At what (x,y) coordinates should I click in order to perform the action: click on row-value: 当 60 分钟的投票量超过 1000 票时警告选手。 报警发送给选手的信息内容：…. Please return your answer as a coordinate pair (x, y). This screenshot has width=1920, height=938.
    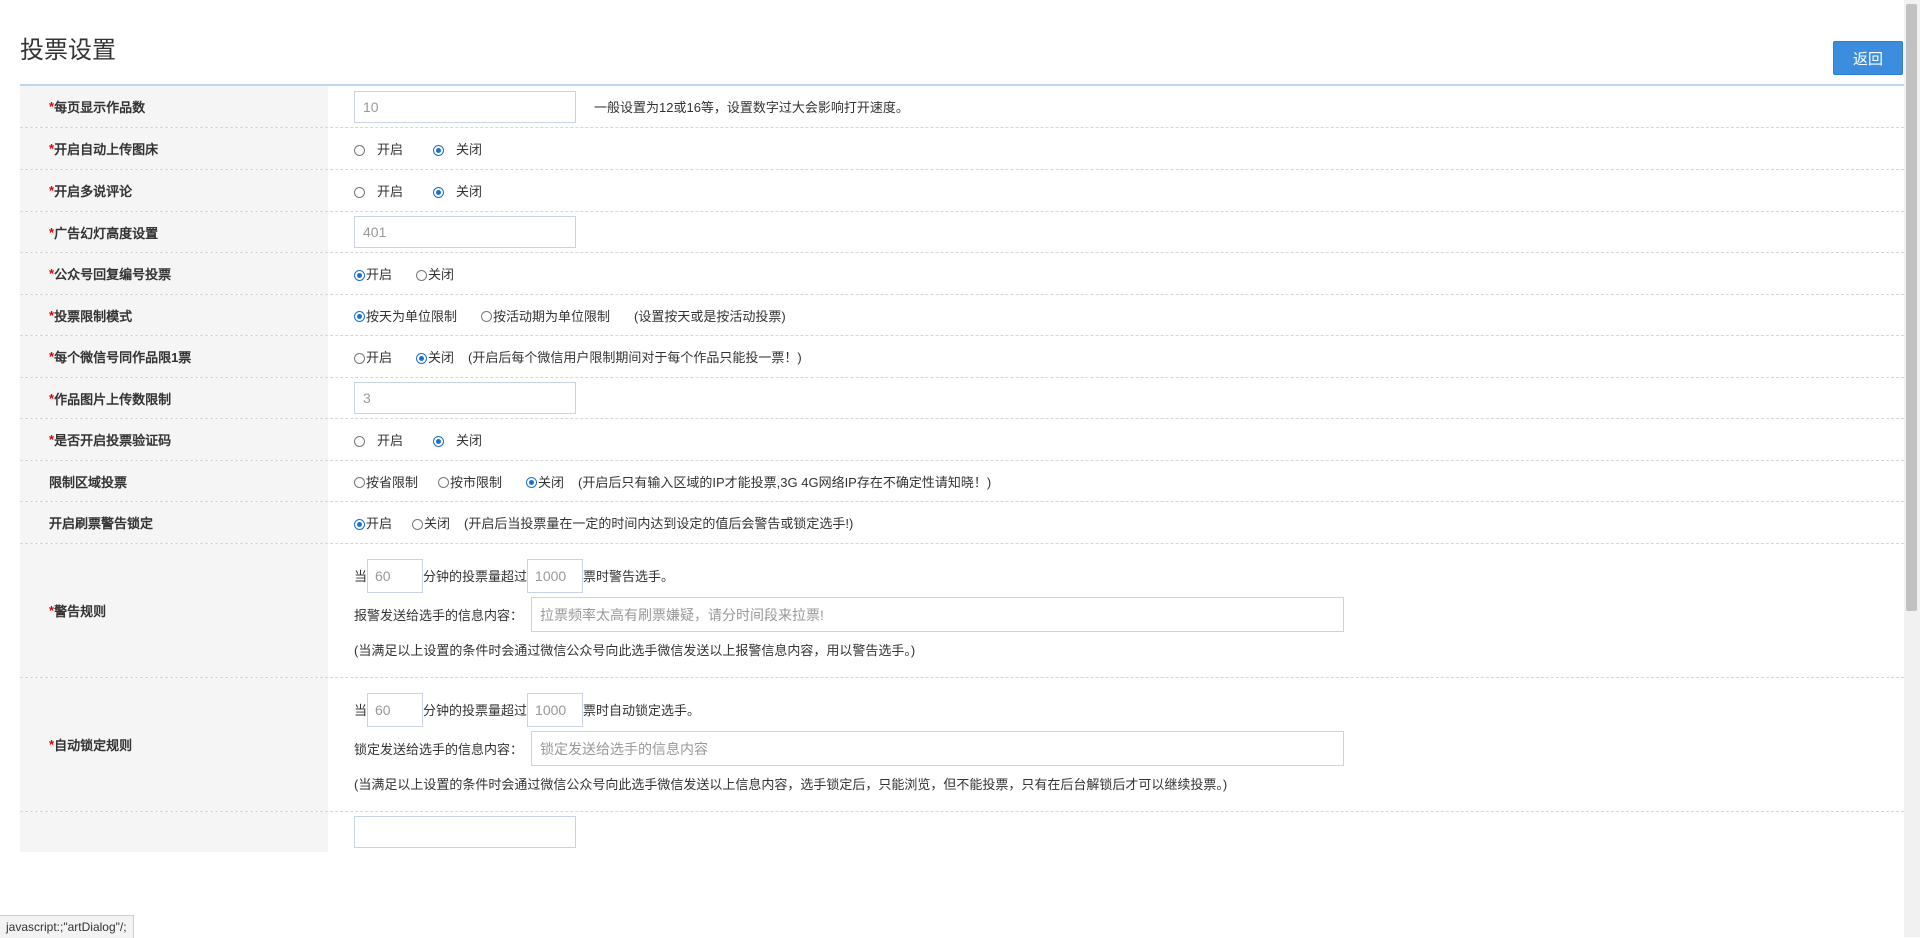
    Looking at the image, I should click on (1116, 610).